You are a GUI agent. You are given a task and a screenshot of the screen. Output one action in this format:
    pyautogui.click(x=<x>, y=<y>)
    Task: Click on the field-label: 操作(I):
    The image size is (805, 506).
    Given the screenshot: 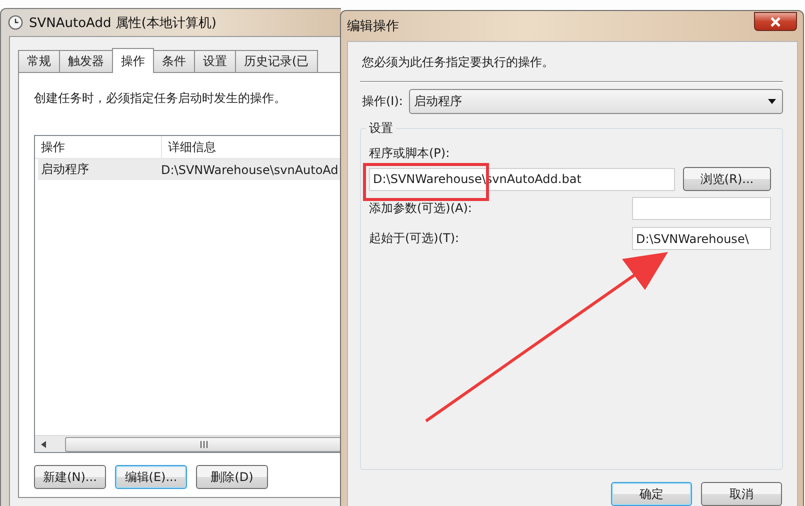 What is the action you would take?
    pyautogui.click(x=382, y=101)
    